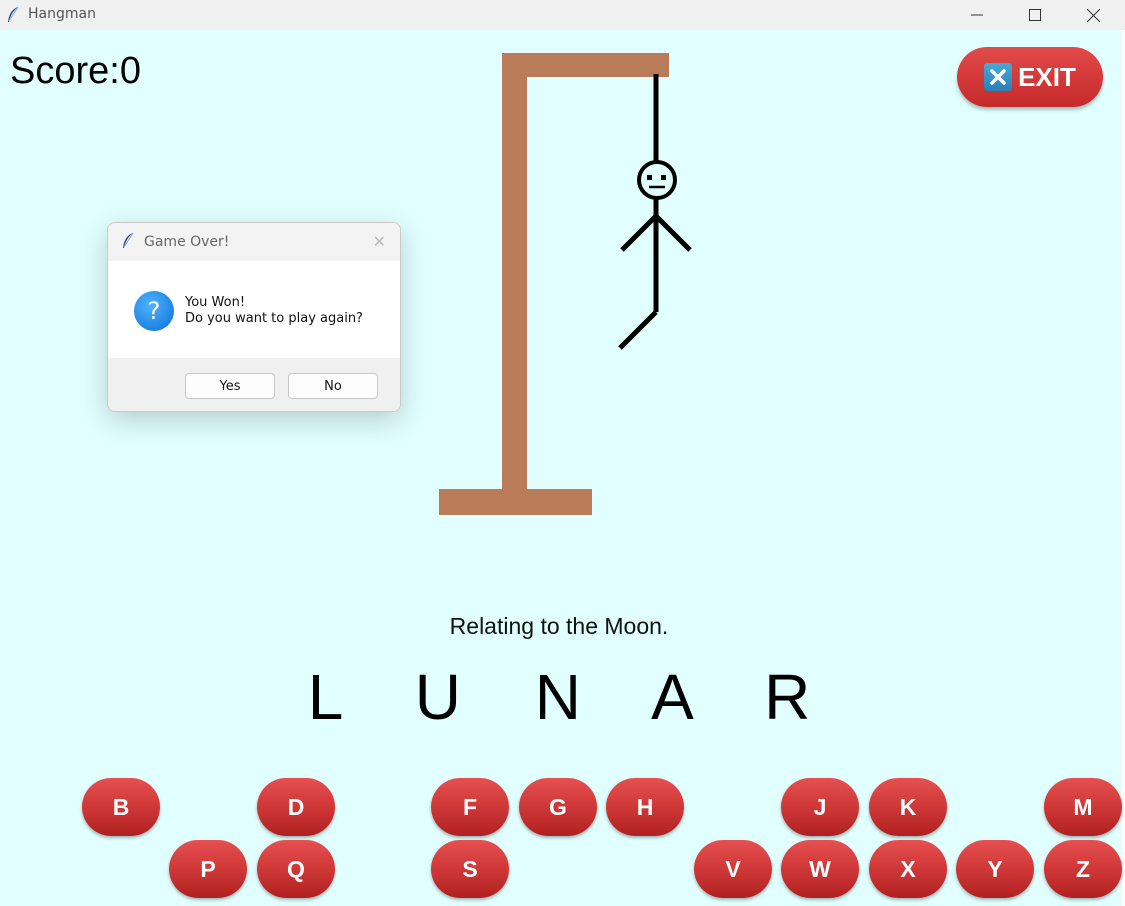 This screenshot has height=906, width=1125. I want to click on dialog-close-icon: ✕, so click(379, 242).